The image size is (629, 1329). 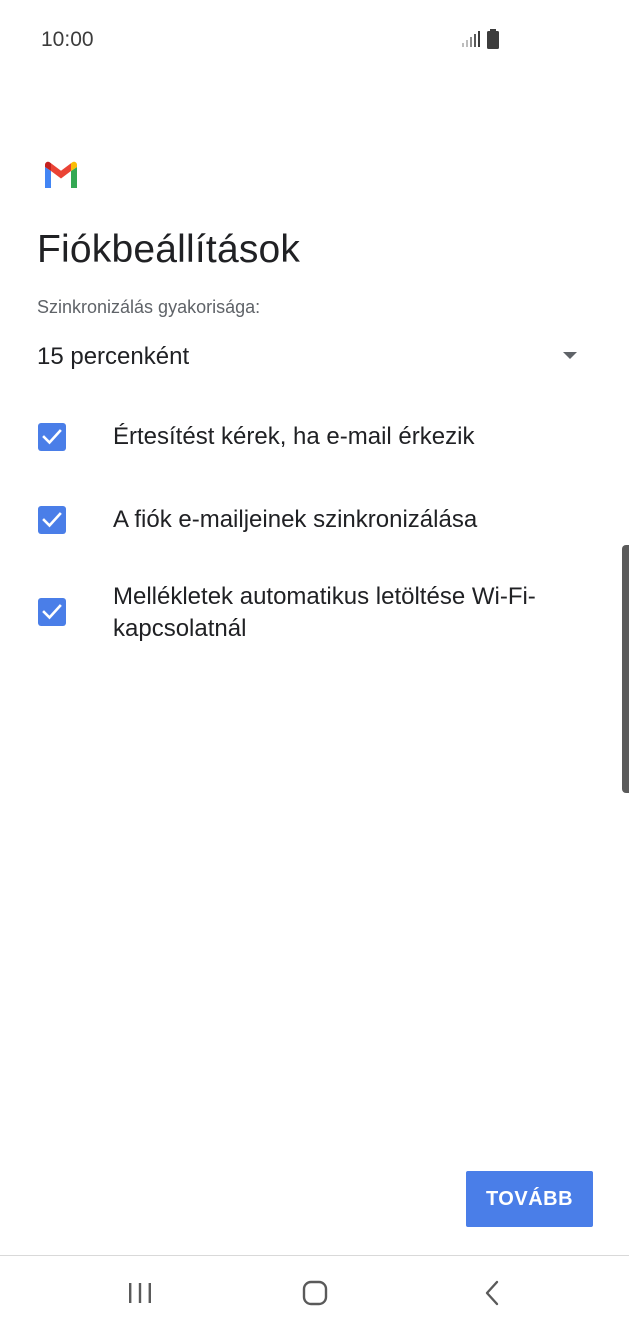 What do you see at coordinates (570, 355) in the screenshot?
I see `dropdown-arrow-icon` at bounding box center [570, 355].